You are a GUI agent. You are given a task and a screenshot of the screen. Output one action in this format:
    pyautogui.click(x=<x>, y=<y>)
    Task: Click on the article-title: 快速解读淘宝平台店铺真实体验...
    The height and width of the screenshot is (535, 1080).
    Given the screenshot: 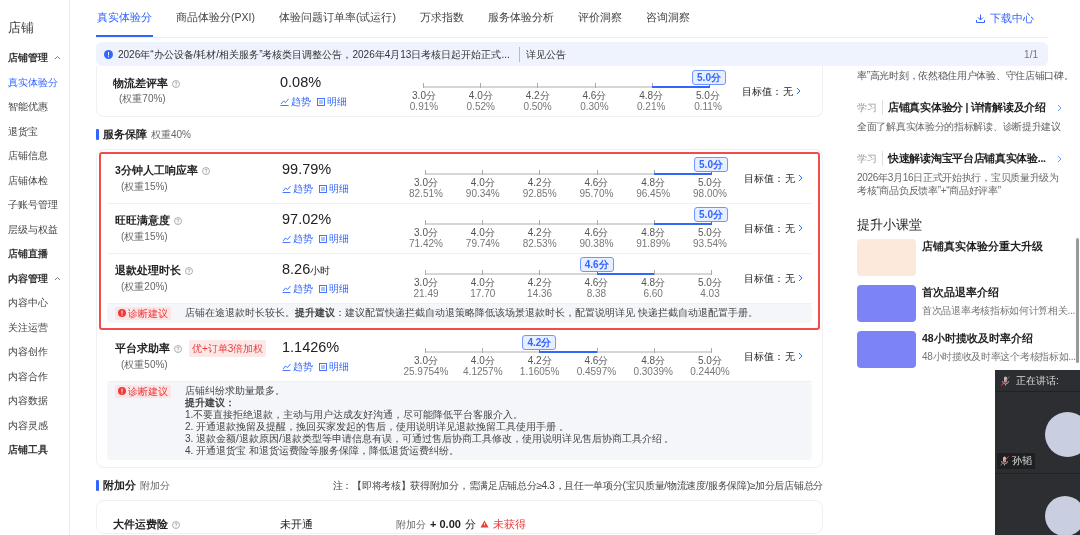 What is the action you would take?
    pyautogui.click(x=967, y=158)
    